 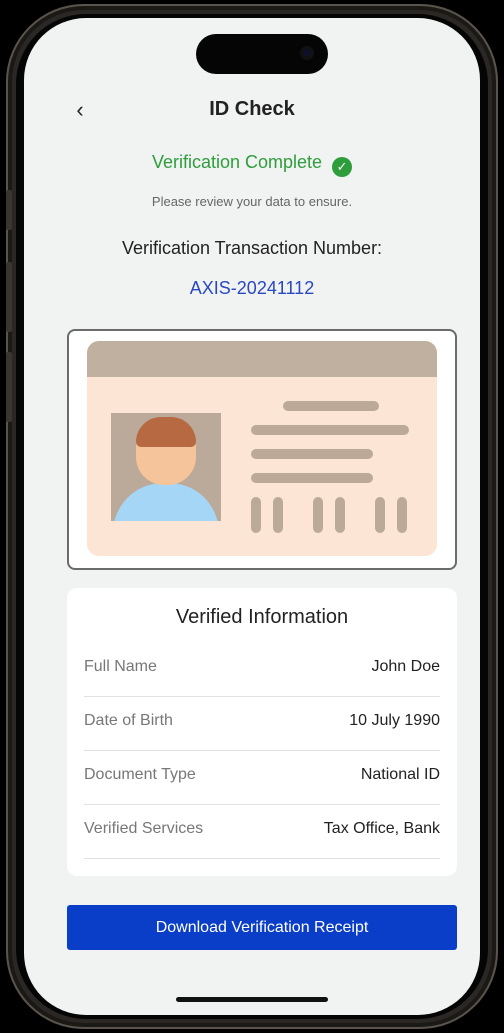 What do you see at coordinates (252, 109) in the screenshot?
I see `page-title: ID Check` at bounding box center [252, 109].